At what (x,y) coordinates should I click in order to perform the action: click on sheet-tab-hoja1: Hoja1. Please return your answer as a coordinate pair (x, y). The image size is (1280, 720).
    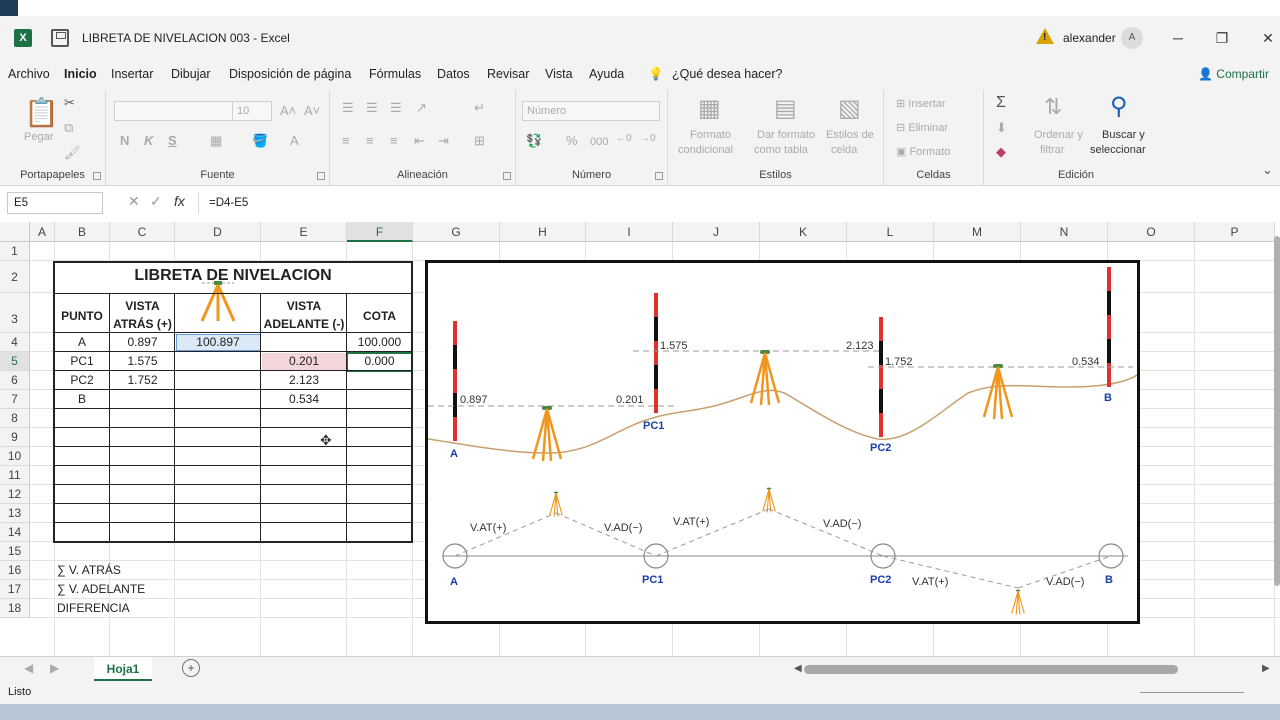
    Looking at the image, I should click on (123, 669).